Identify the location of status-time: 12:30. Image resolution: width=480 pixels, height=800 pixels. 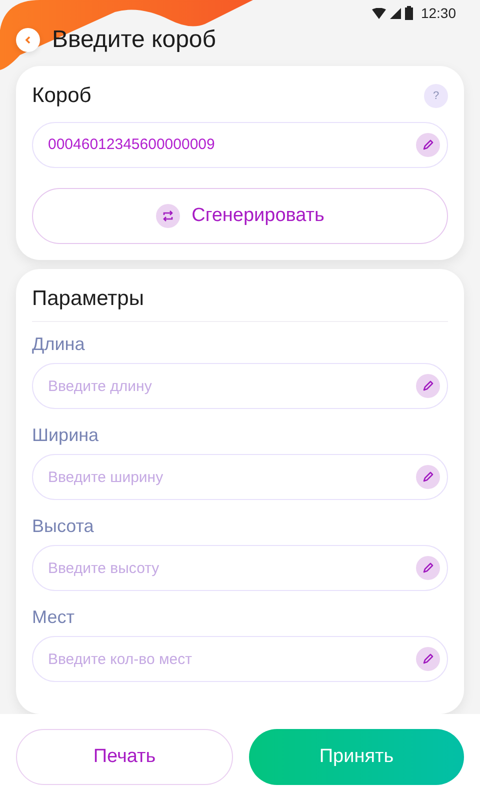
(438, 13).